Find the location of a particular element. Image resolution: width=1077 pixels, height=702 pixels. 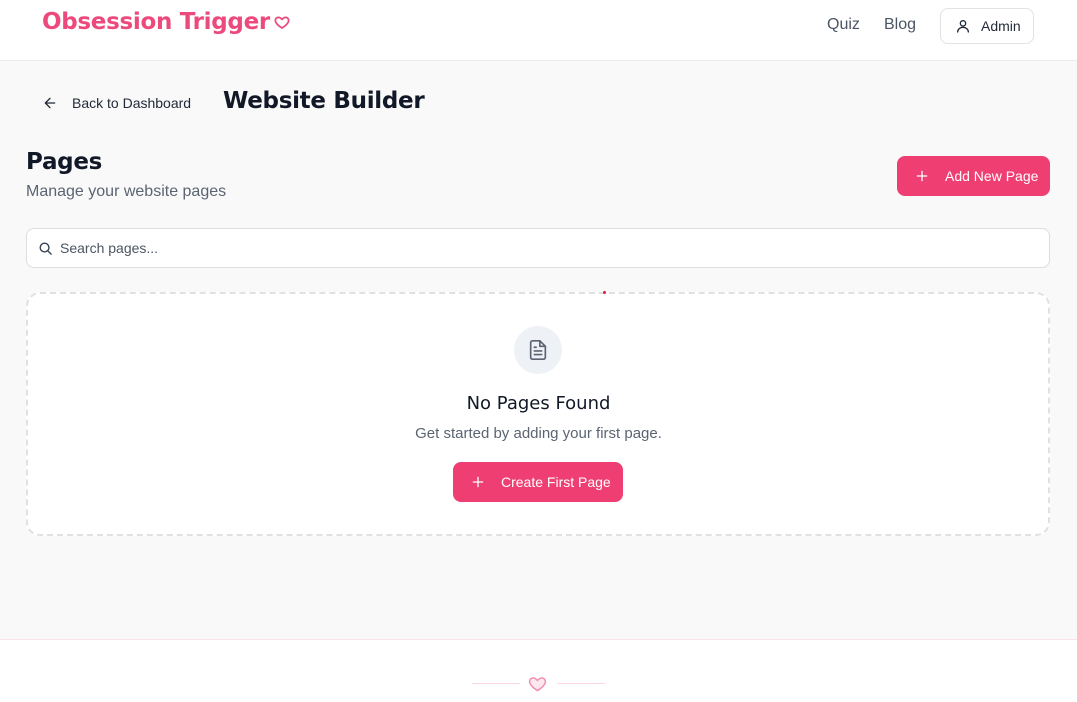

nav-link-quiz: Quiz is located at coordinates (843, 25).